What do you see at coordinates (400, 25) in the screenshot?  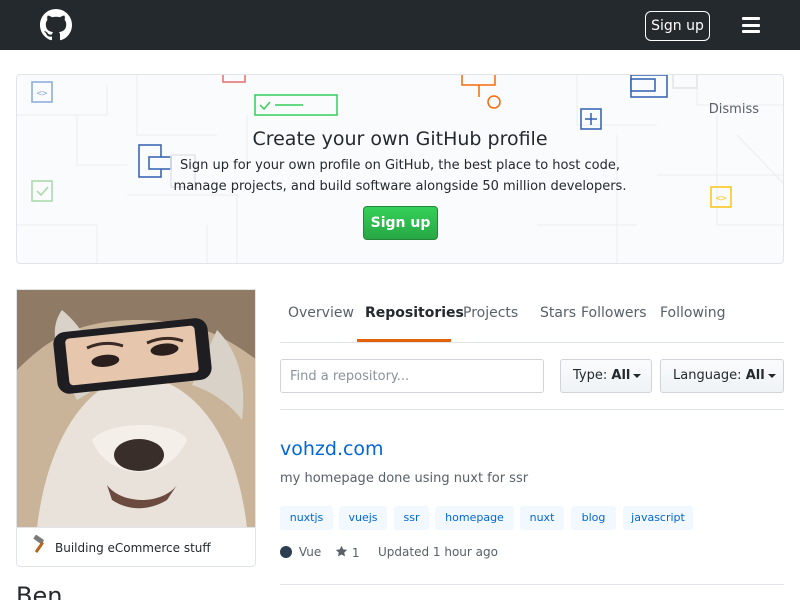 I see `top-navbar: Sign up` at bounding box center [400, 25].